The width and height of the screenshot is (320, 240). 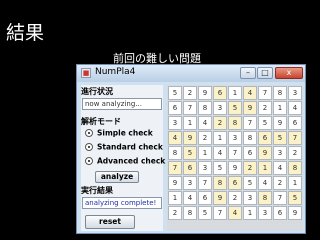 What do you see at coordinates (97, 190) in the screenshot?
I see `result-label: 実行結果` at bounding box center [97, 190].